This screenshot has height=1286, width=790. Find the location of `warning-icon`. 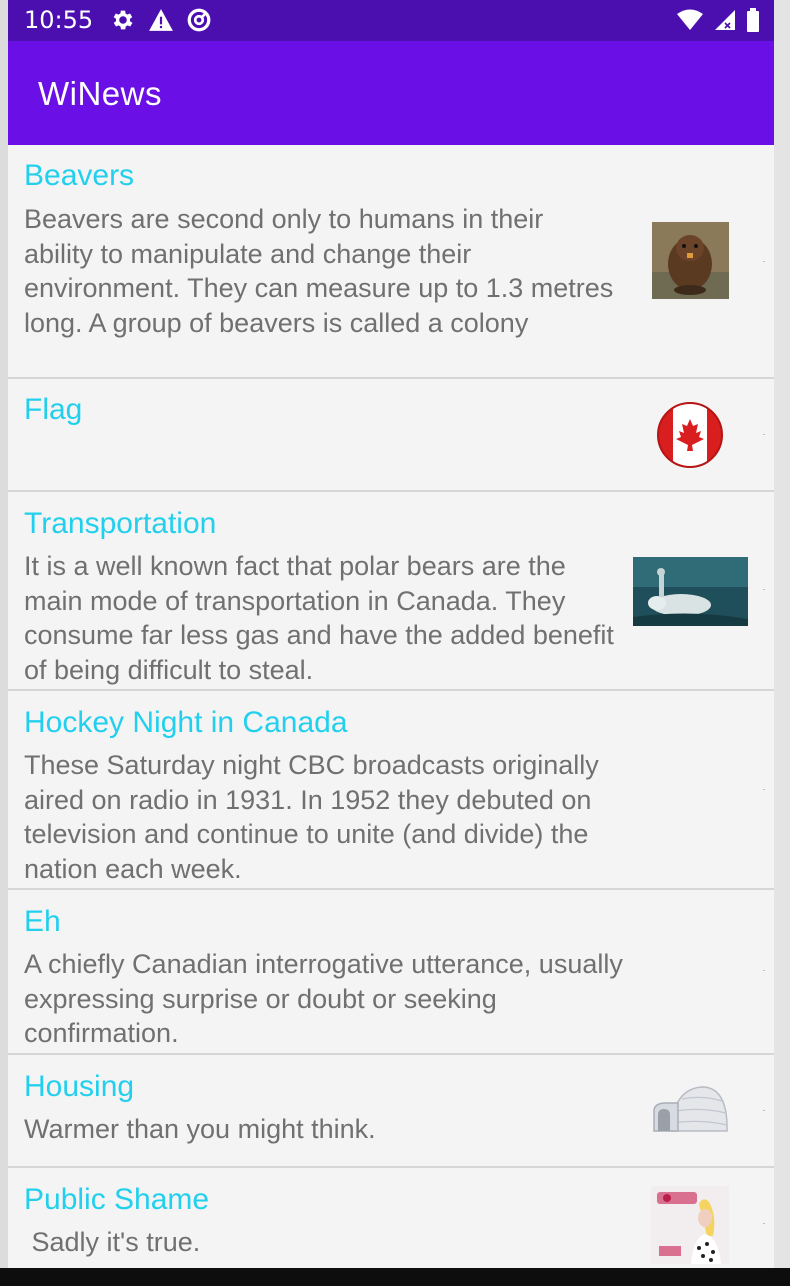

warning-icon is located at coordinates (161, 20).